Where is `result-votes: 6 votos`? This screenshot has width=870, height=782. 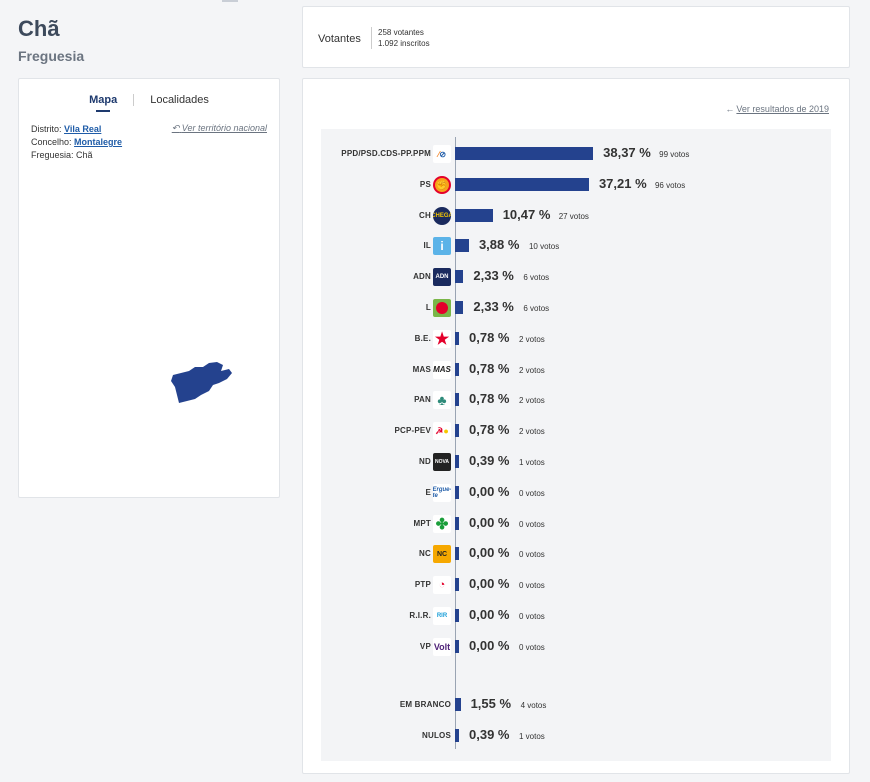 result-votes: 6 votos is located at coordinates (536, 308).